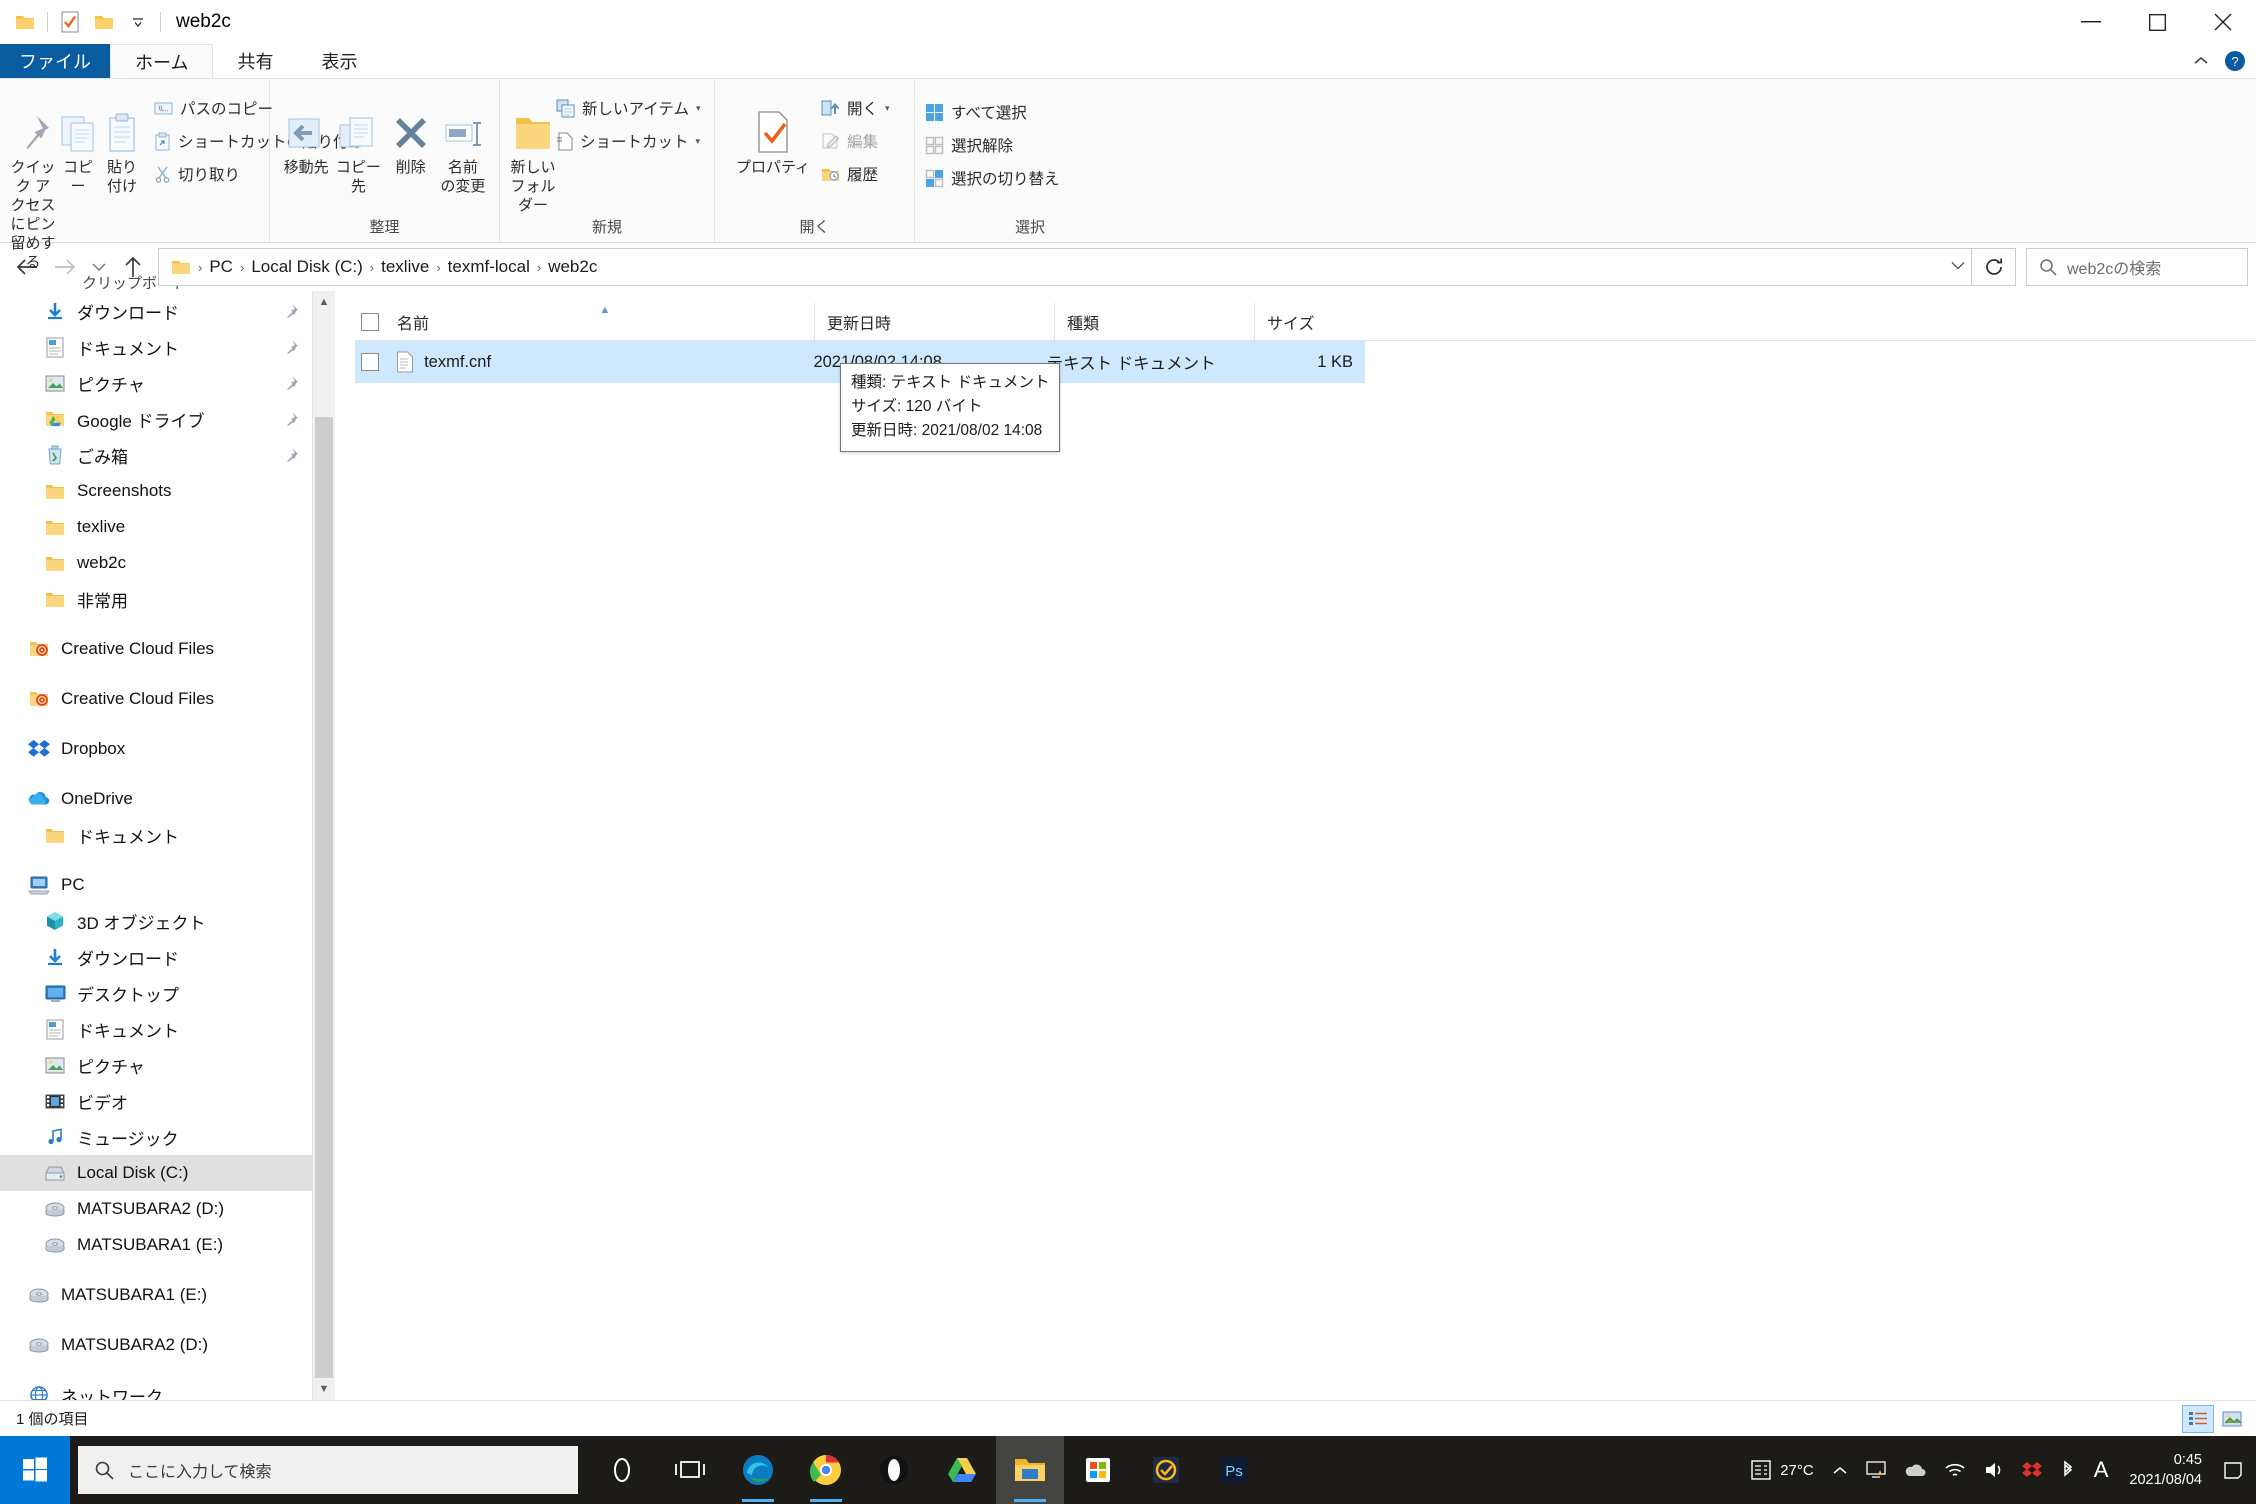  Describe the element at coordinates (995, 145) in the screenshot. I see `select-none-button: 選択解除` at that location.